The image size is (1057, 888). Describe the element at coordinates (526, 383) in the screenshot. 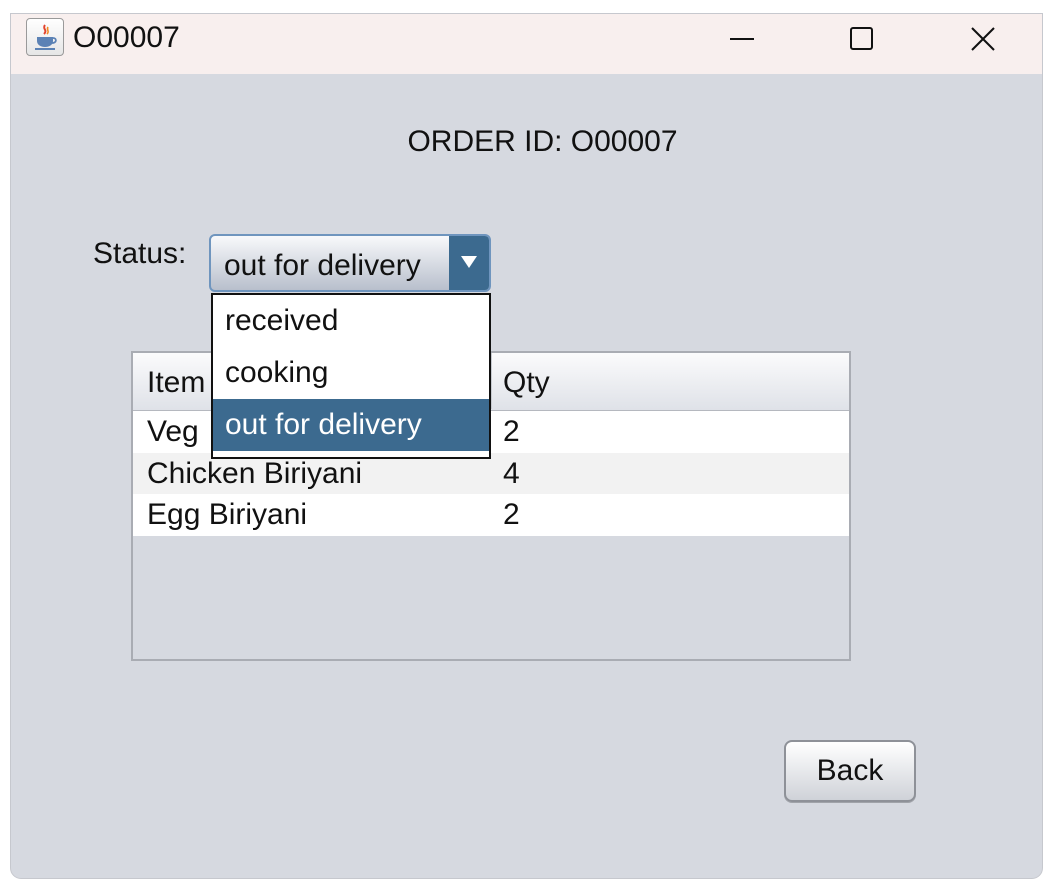

I see `column-header-qty: Qty` at that location.